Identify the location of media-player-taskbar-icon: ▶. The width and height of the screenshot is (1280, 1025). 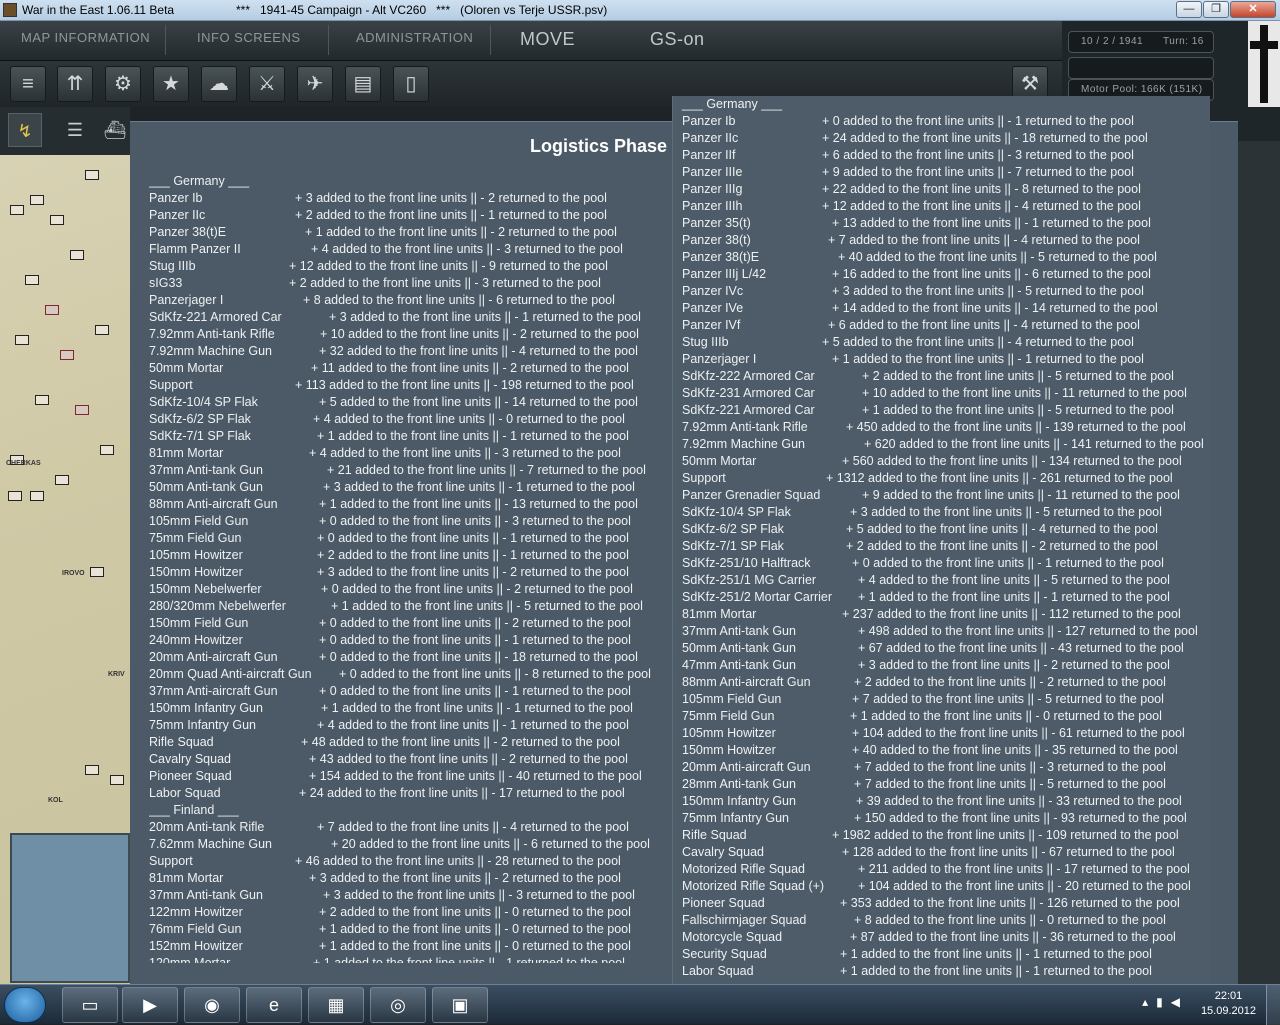
(150, 1005).